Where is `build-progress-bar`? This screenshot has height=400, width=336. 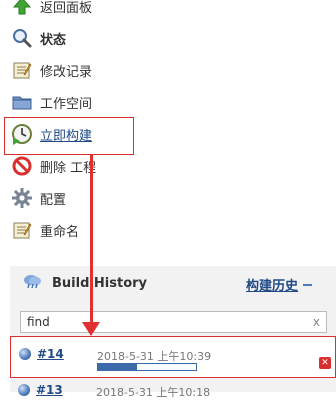 build-progress-bar is located at coordinates (147, 367).